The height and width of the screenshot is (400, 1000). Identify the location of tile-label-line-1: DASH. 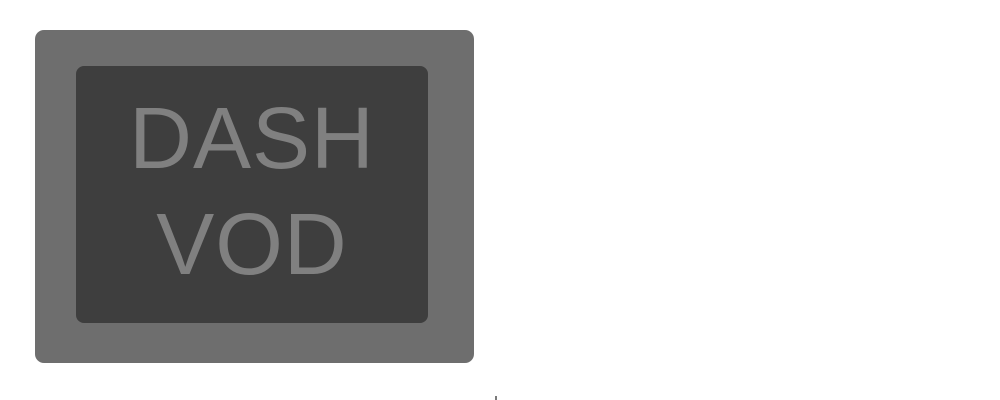
(252, 138).